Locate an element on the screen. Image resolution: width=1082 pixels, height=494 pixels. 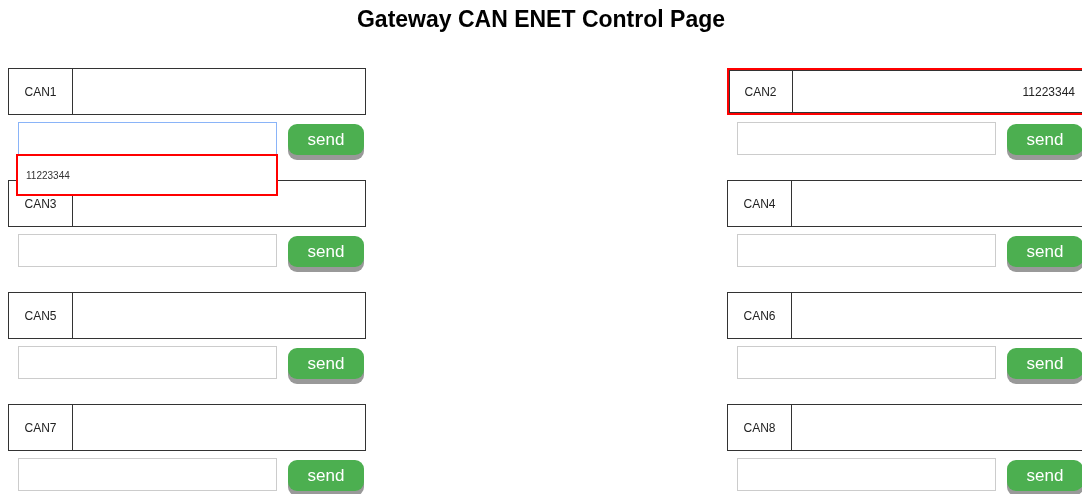
channel-label: CAN2 is located at coordinates (761, 91).